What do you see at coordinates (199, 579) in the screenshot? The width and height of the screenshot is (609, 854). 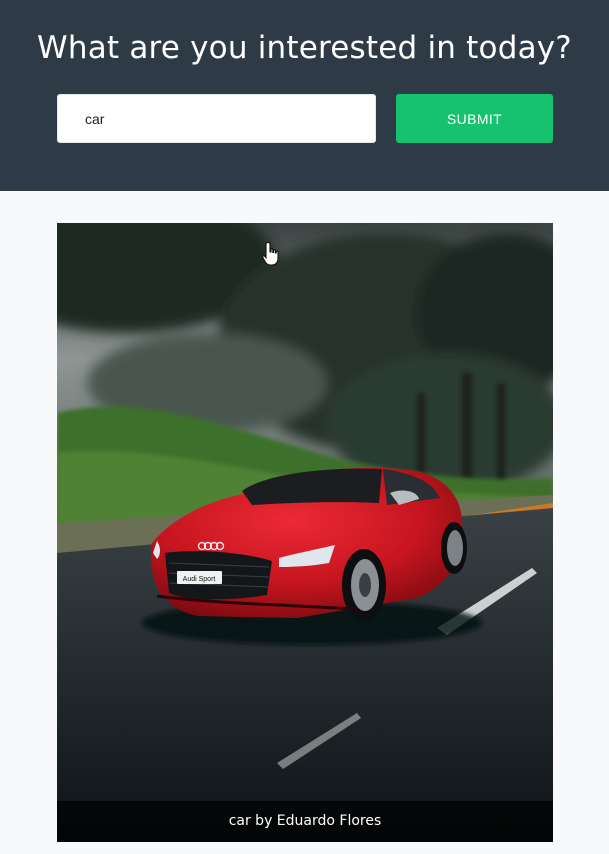 I see `plate-text: Audi Sport` at bounding box center [199, 579].